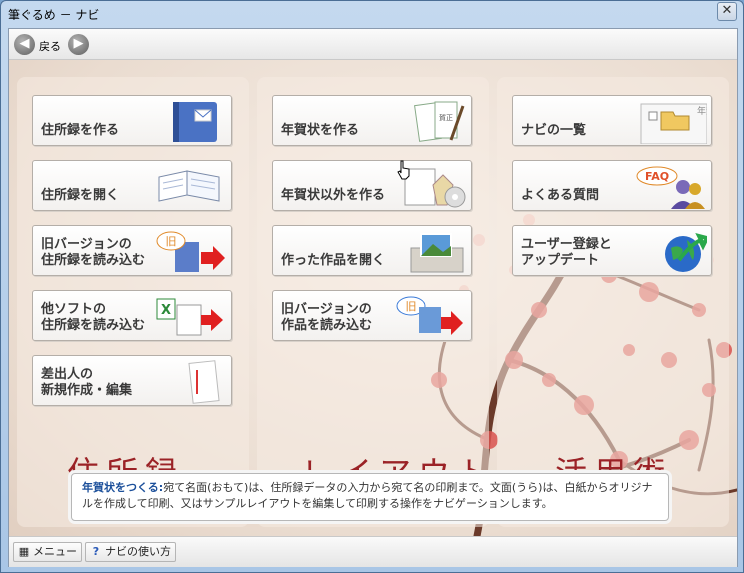  I want to click on back-label: 戻る, so click(50, 46).